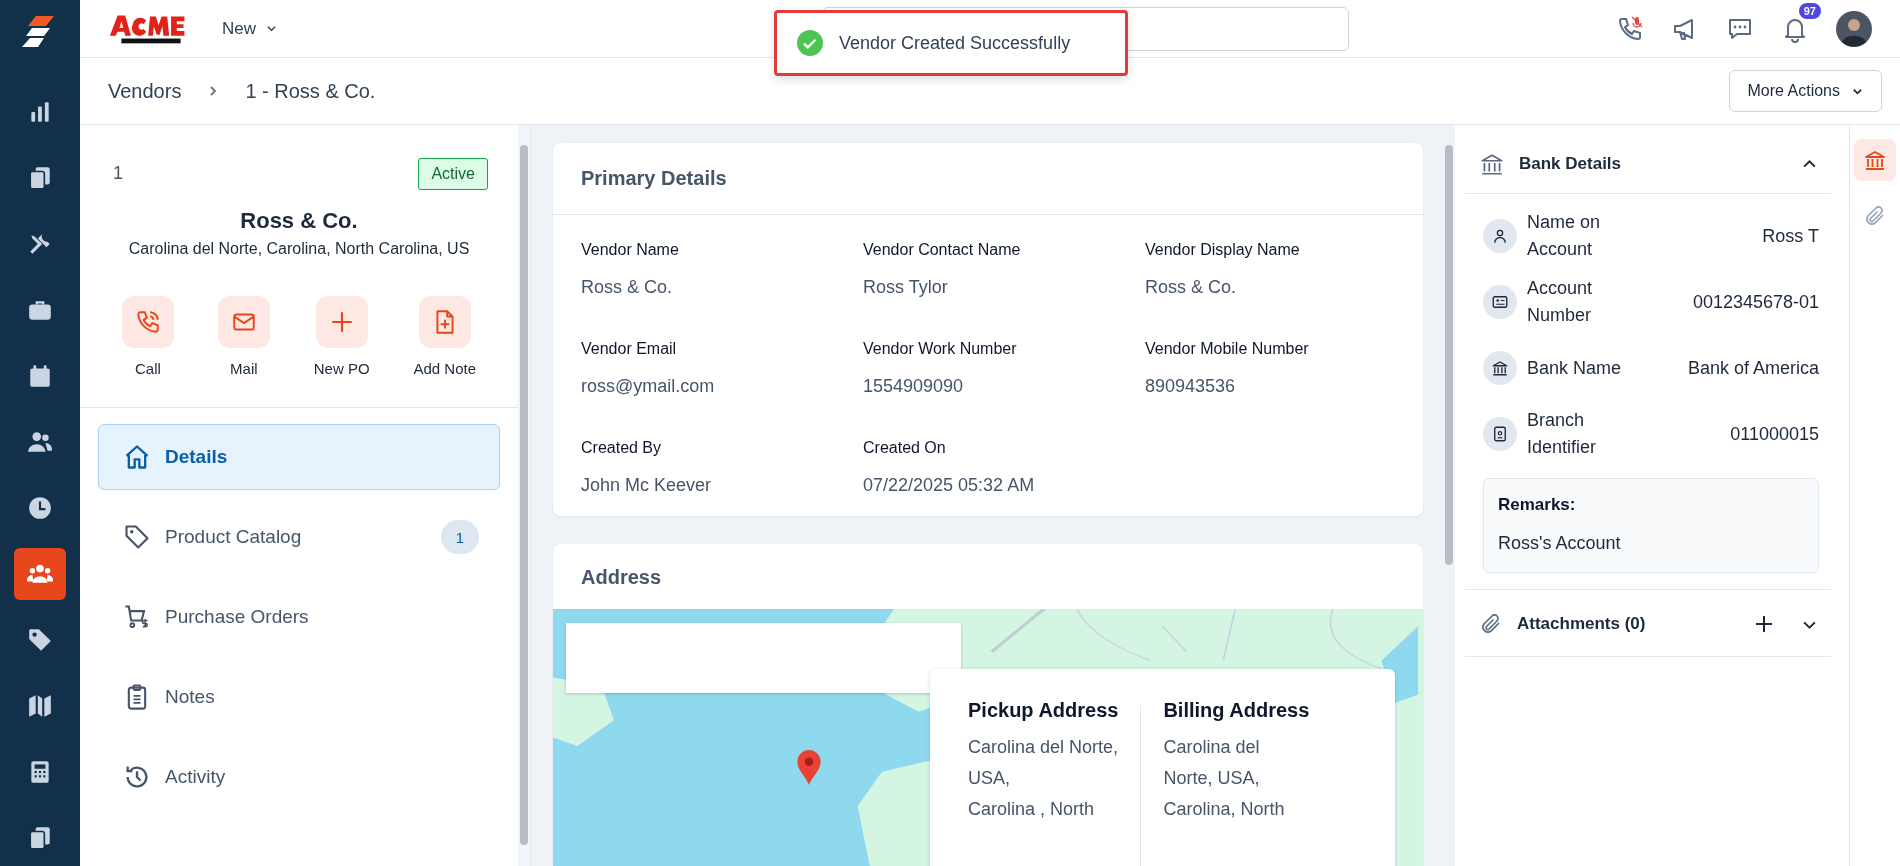  Describe the element at coordinates (444, 368) in the screenshot. I see `action-label: Add Note` at that location.